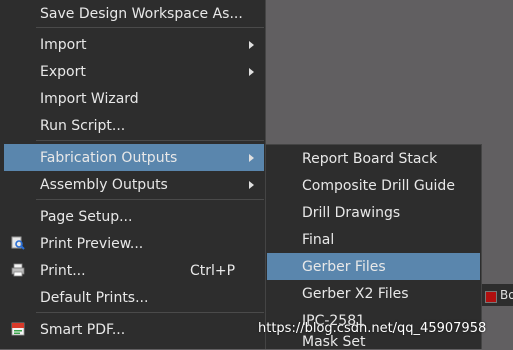  Describe the element at coordinates (355, 293) in the screenshot. I see `submenu-item-label: Gerber X2 Files` at that location.